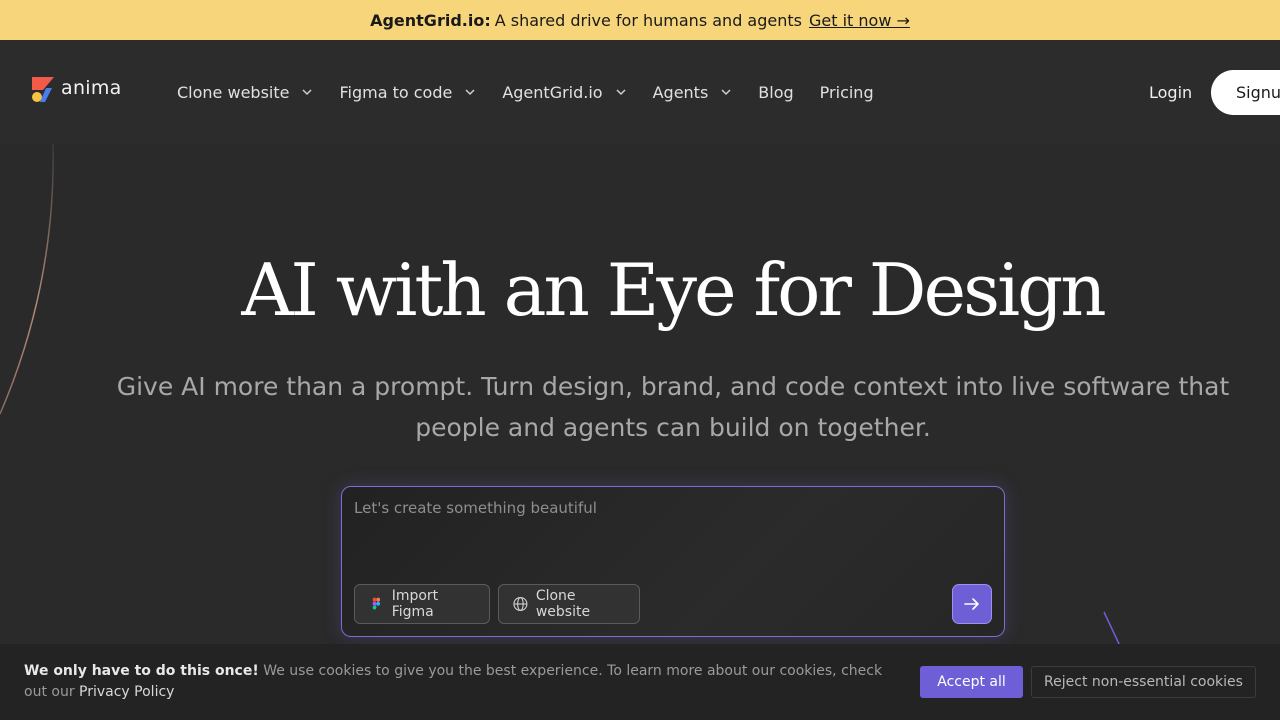 This screenshot has width=1280, height=720. Describe the element at coordinates (1170, 92) in the screenshot. I see `login-link: Login` at that location.